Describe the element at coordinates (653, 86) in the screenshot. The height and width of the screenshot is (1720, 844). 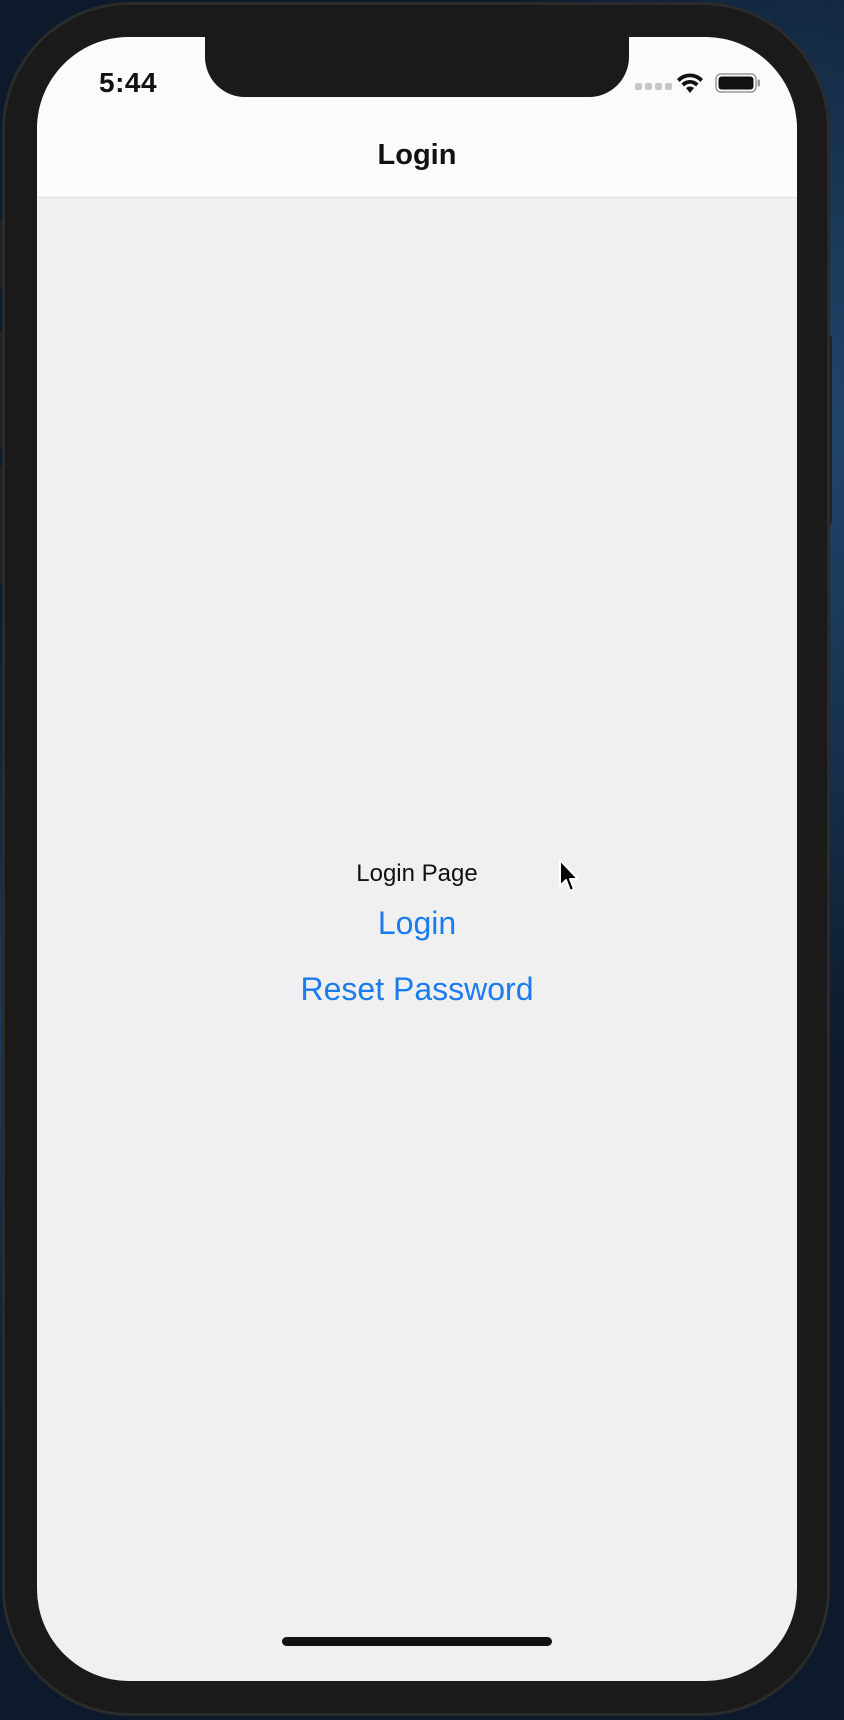
I see `signal-icon` at that location.